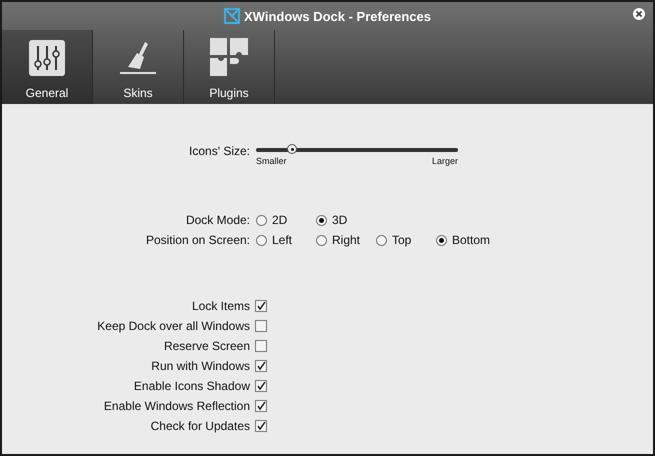  What do you see at coordinates (466, 240) in the screenshot?
I see `radio-option: Bottom` at bounding box center [466, 240].